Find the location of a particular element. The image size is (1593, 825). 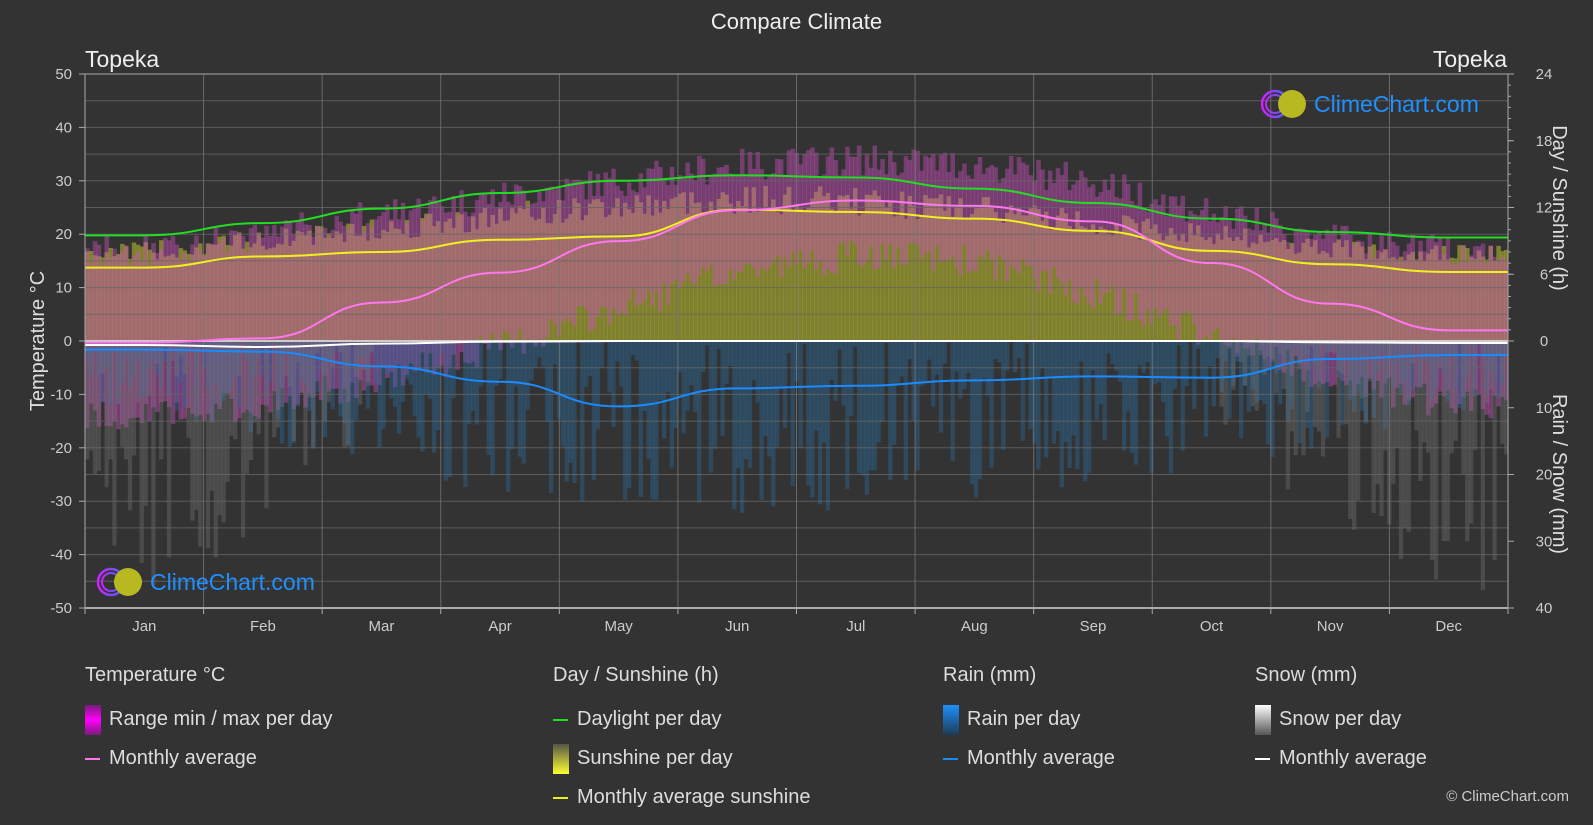

legend-title: Snow (mm) is located at coordinates (1306, 675).